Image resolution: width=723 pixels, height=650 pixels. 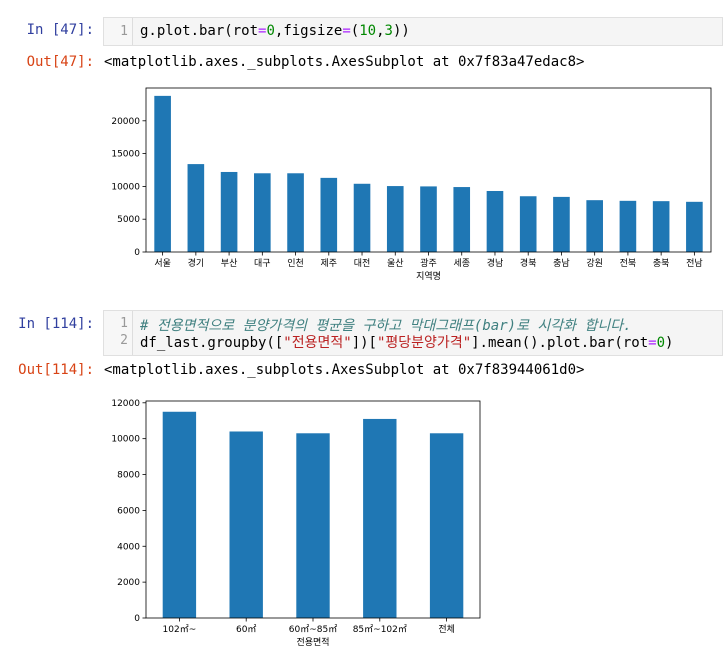 What do you see at coordinates (669, 343) in the screenshot?
I see `code-token: )` at bounding box center [669, 343].